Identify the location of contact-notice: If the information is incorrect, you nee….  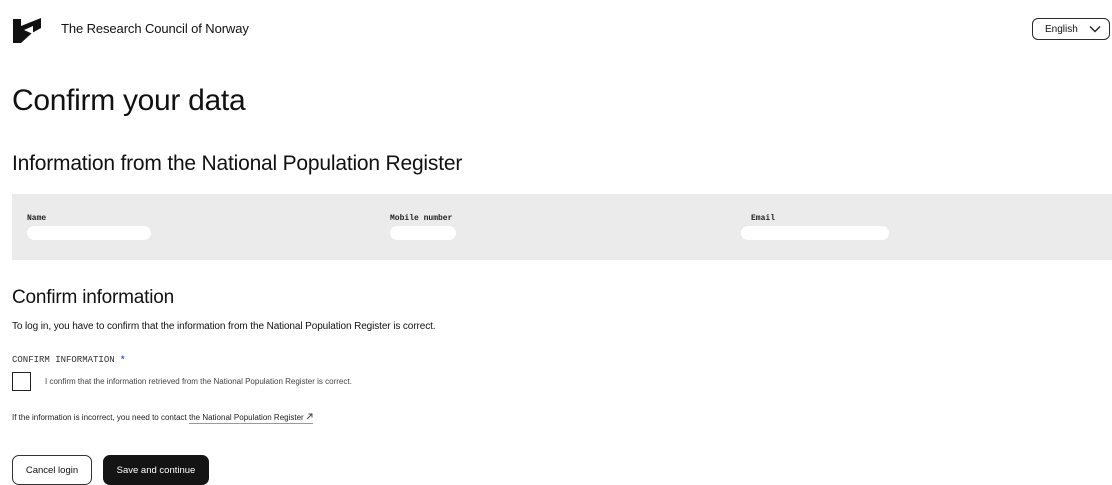
(162, 418).